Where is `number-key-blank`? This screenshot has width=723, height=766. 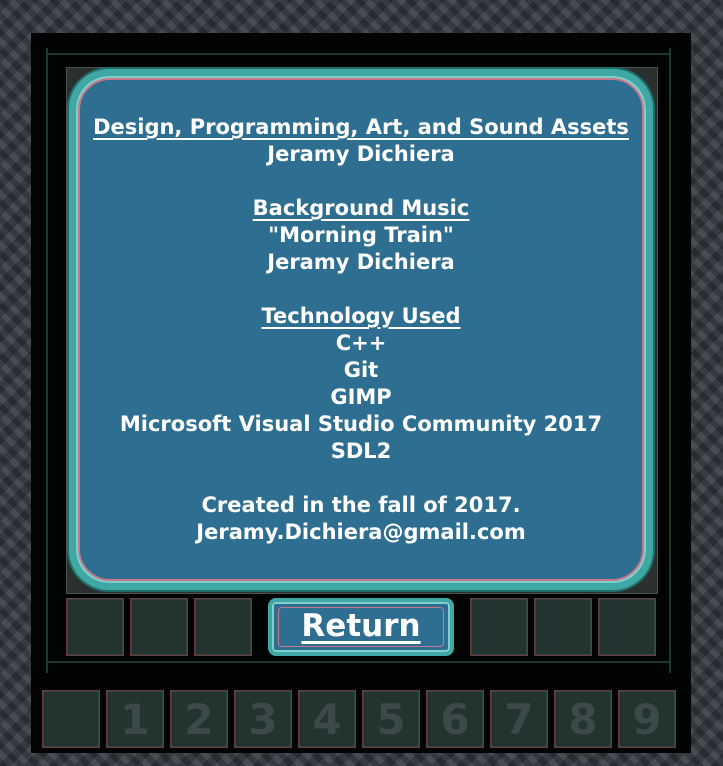
number-key-blank is located at coordinates (71, 719).